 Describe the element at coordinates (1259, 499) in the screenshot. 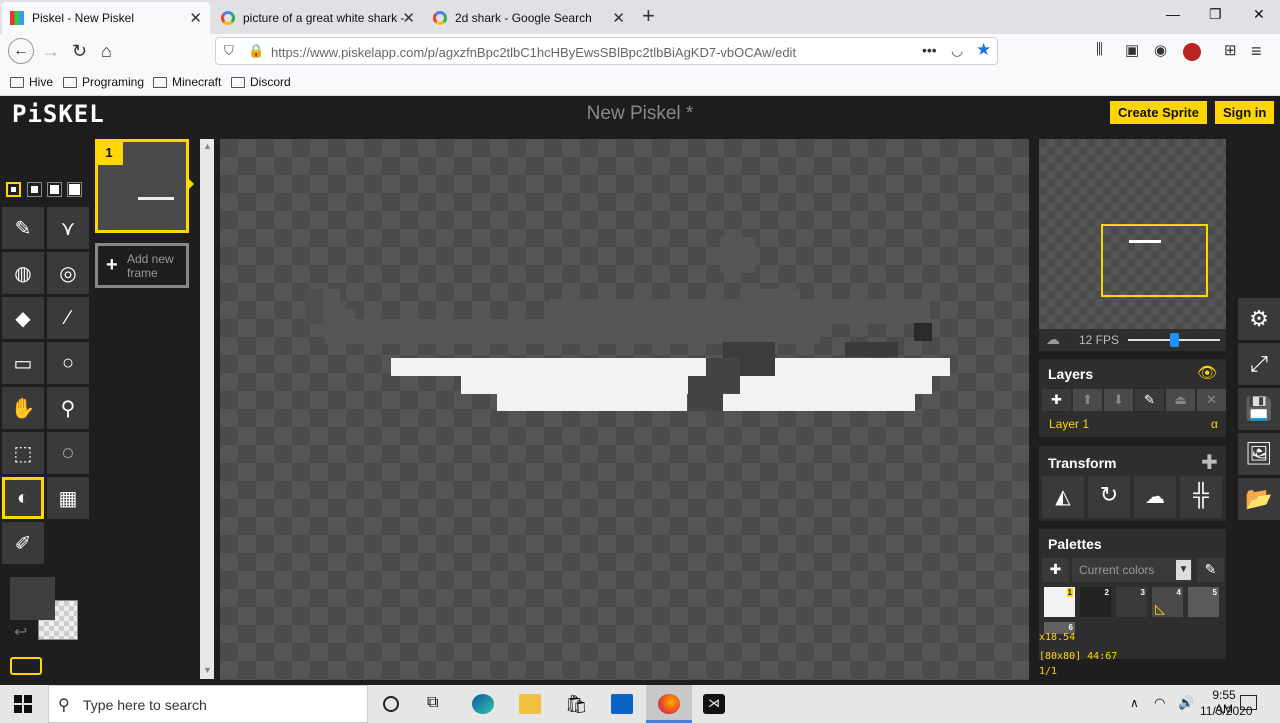

I see `open-folder-icon: 📂` at that location.